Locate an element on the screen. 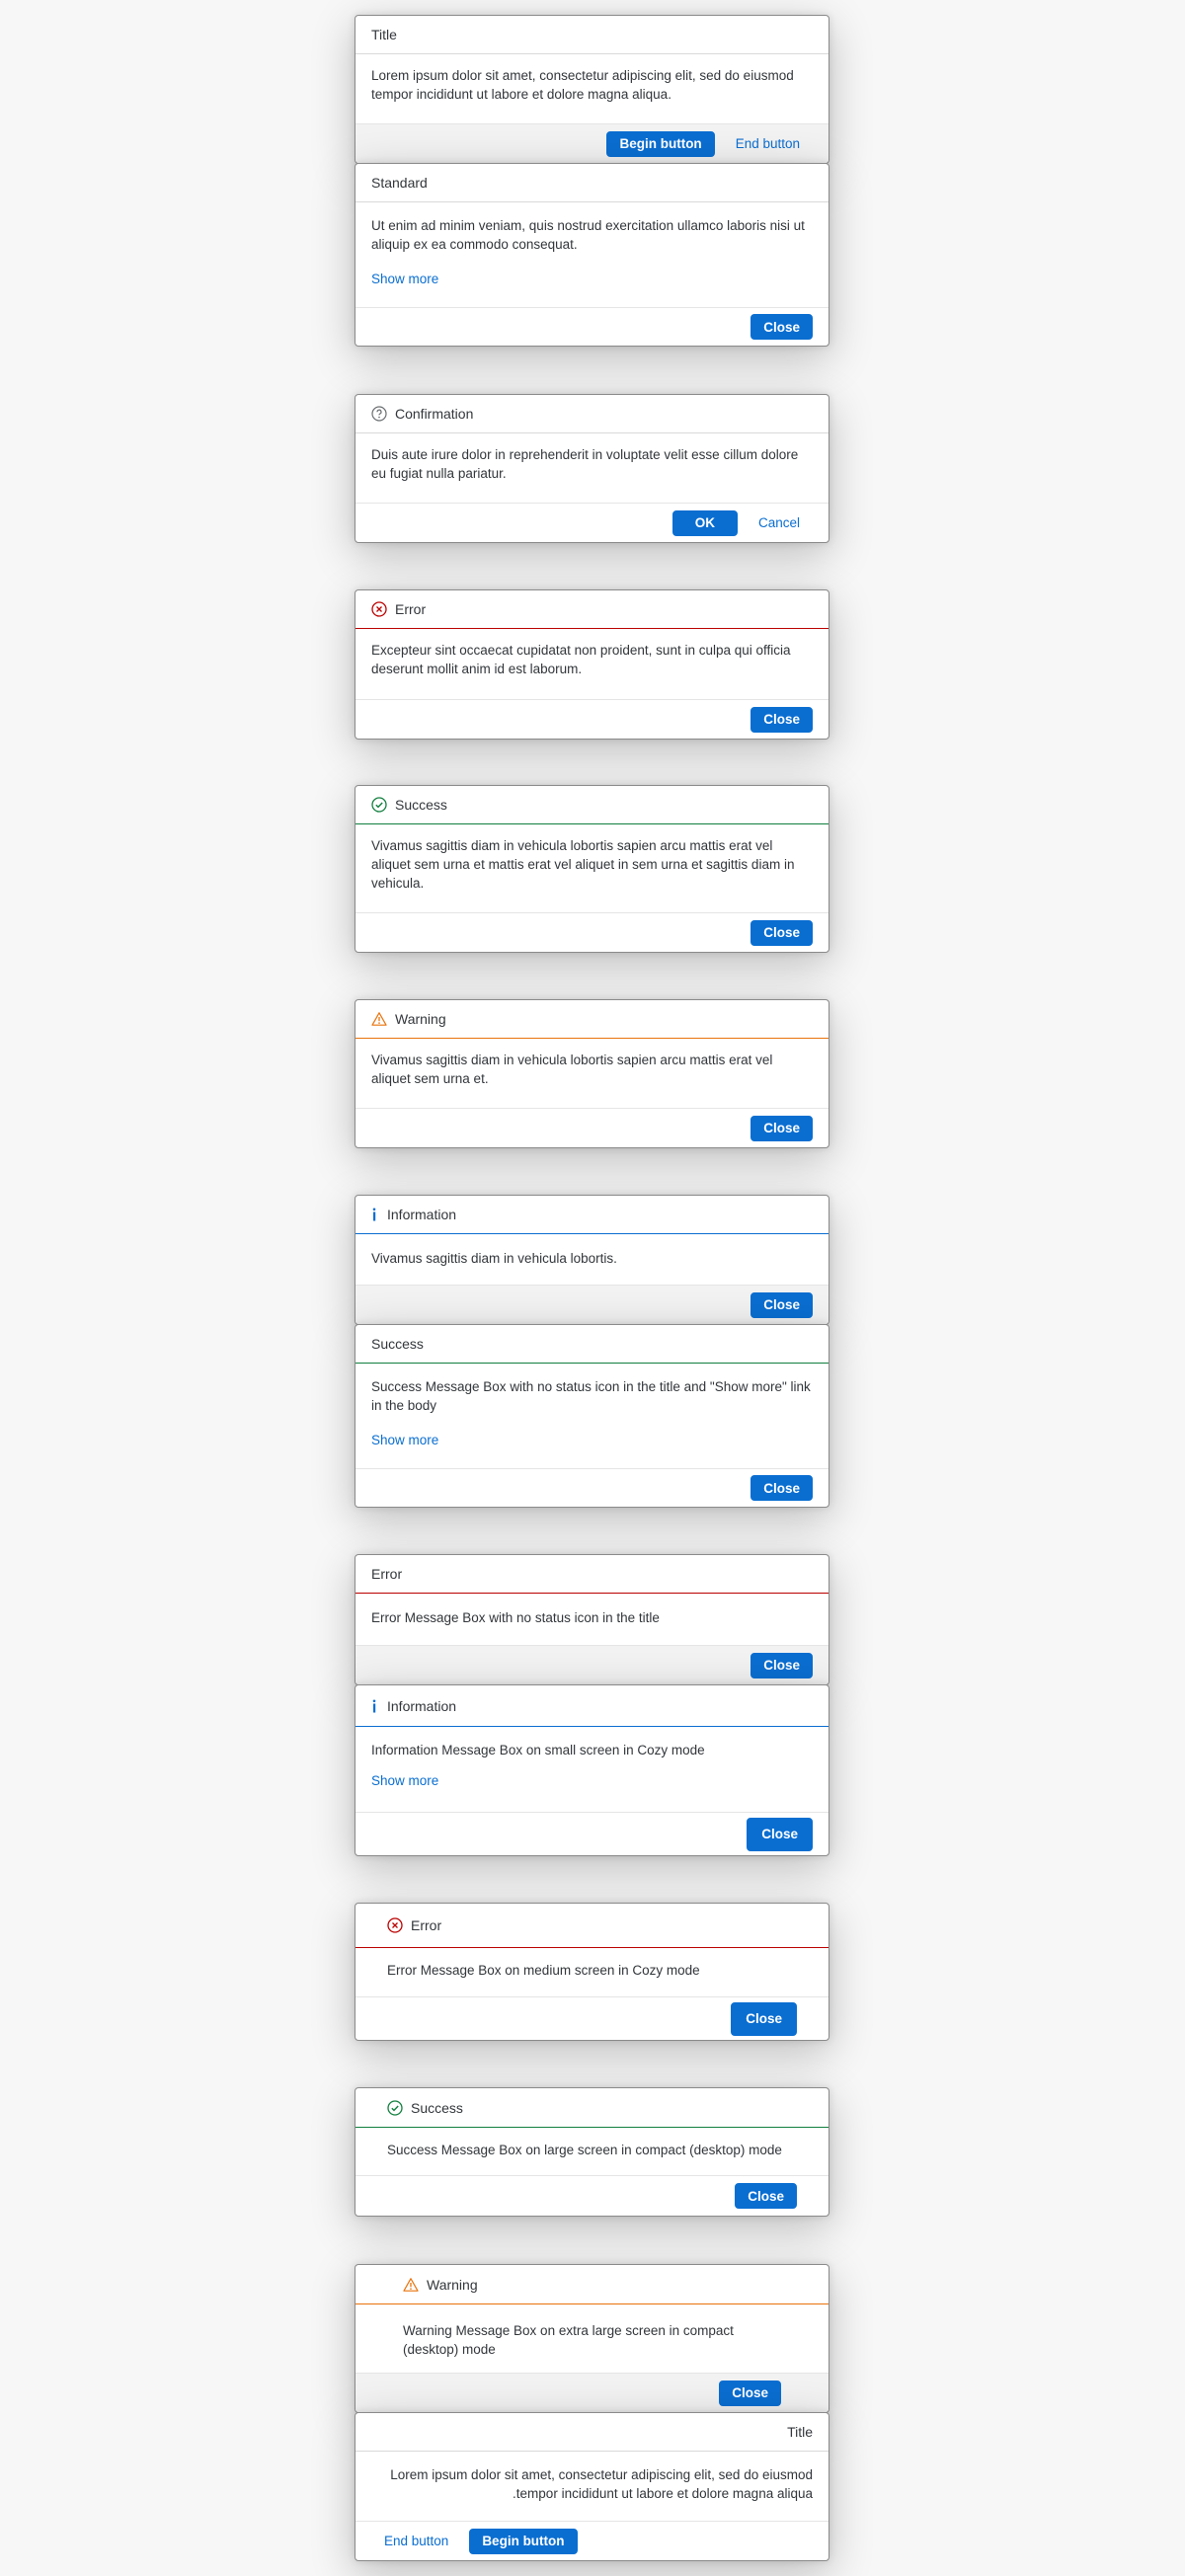 Image resolution: width=1185 pixels, height=2576 pixels. dialog-footer: End button Begin button is located at coordinates (592, 2540).